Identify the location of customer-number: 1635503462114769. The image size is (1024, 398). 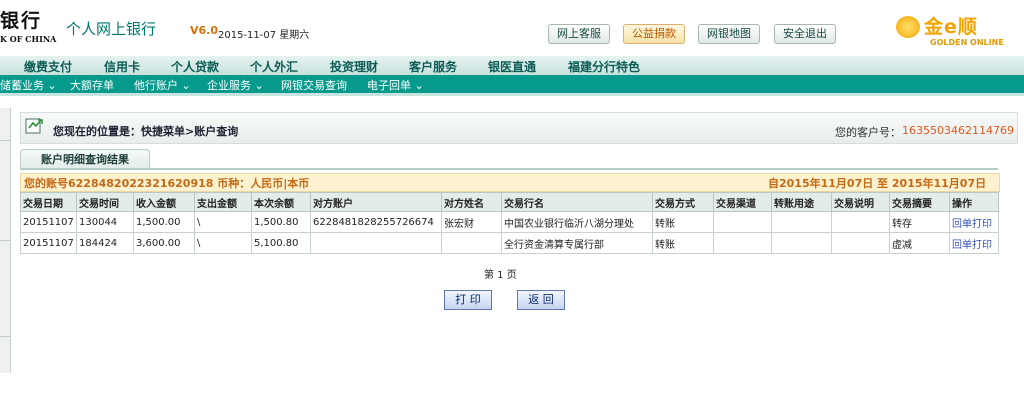
(958, 130).